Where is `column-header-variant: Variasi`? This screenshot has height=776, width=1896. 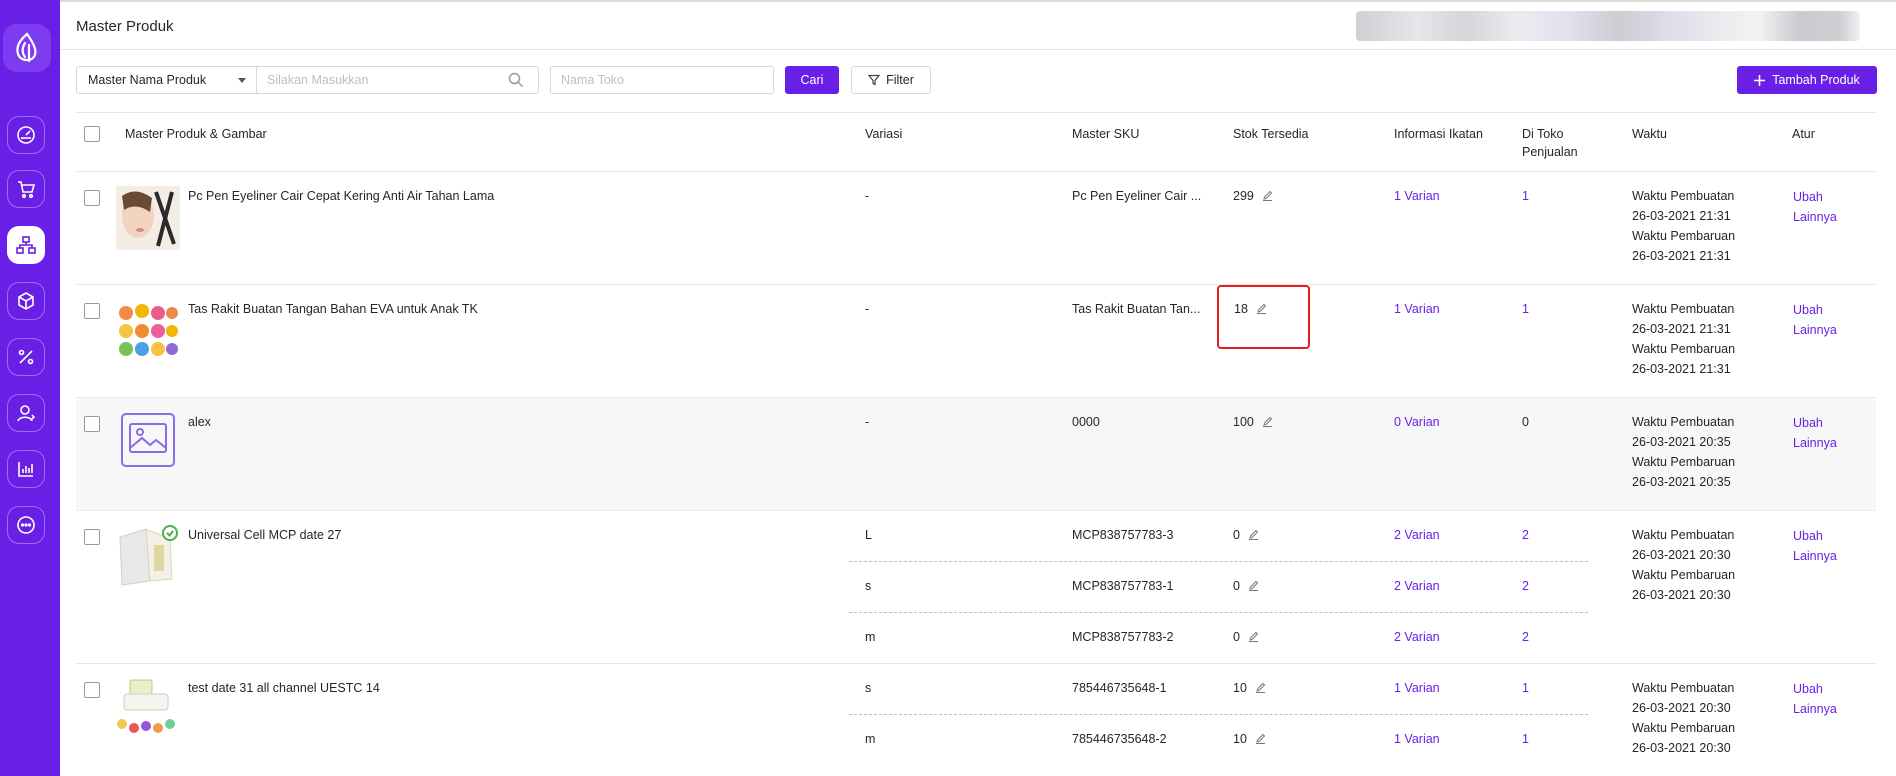
column-header-variant: Variasi is located at coordinates (884, 134).